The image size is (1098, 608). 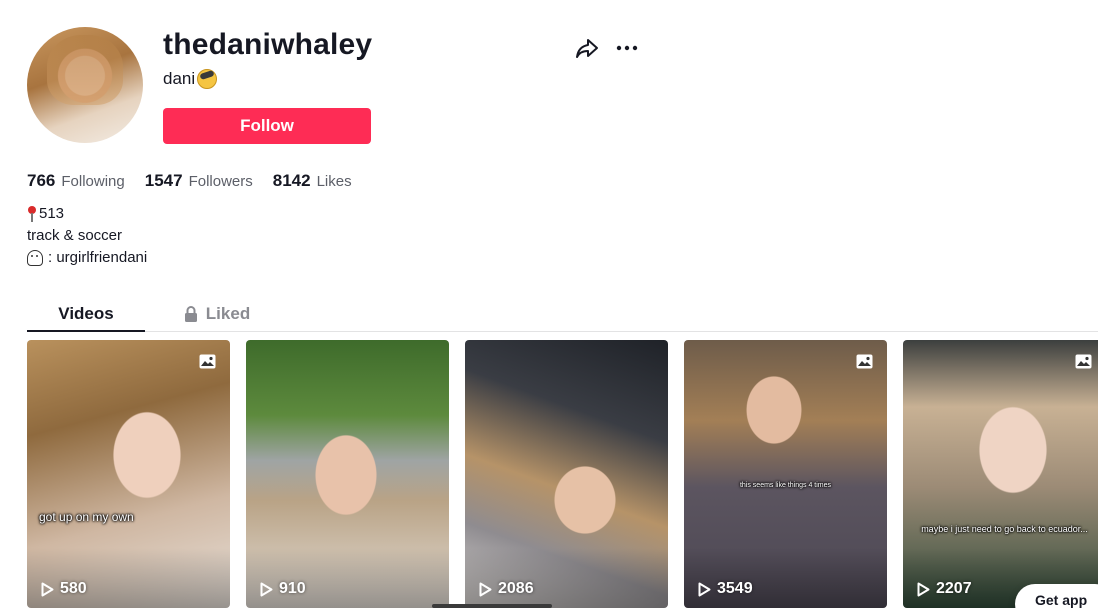 I want to click on pin-icon, so click(x=32, y=214).